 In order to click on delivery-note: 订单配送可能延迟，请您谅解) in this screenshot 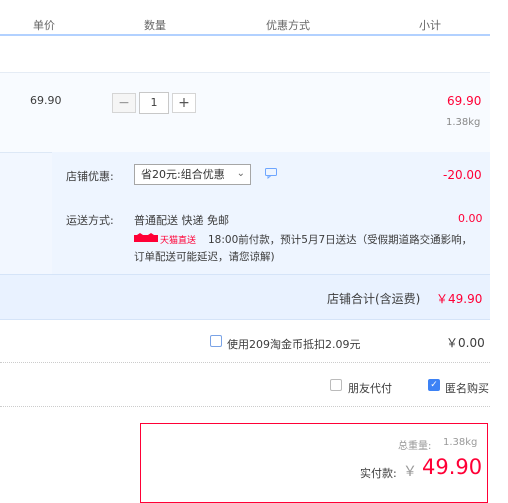, I will do `click(204, 257)`.